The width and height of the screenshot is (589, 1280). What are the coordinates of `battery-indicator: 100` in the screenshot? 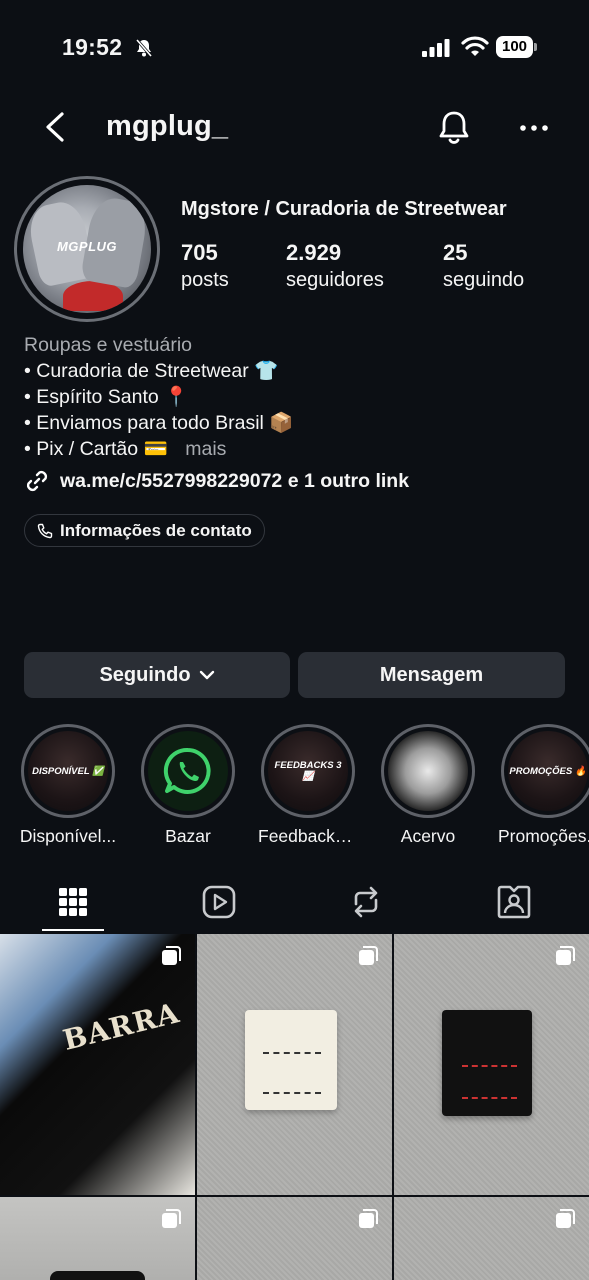 It's located at (517, 47).